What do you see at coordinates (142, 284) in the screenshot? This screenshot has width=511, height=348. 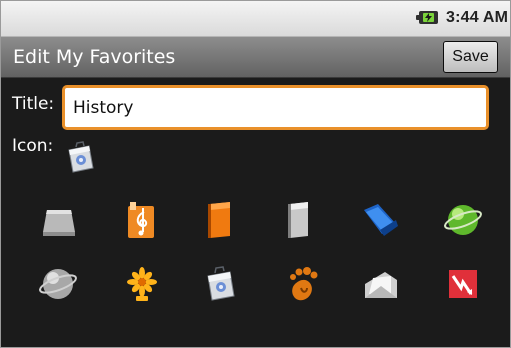 I see `yellow-flower-icon` at bounding box center [142, 284].